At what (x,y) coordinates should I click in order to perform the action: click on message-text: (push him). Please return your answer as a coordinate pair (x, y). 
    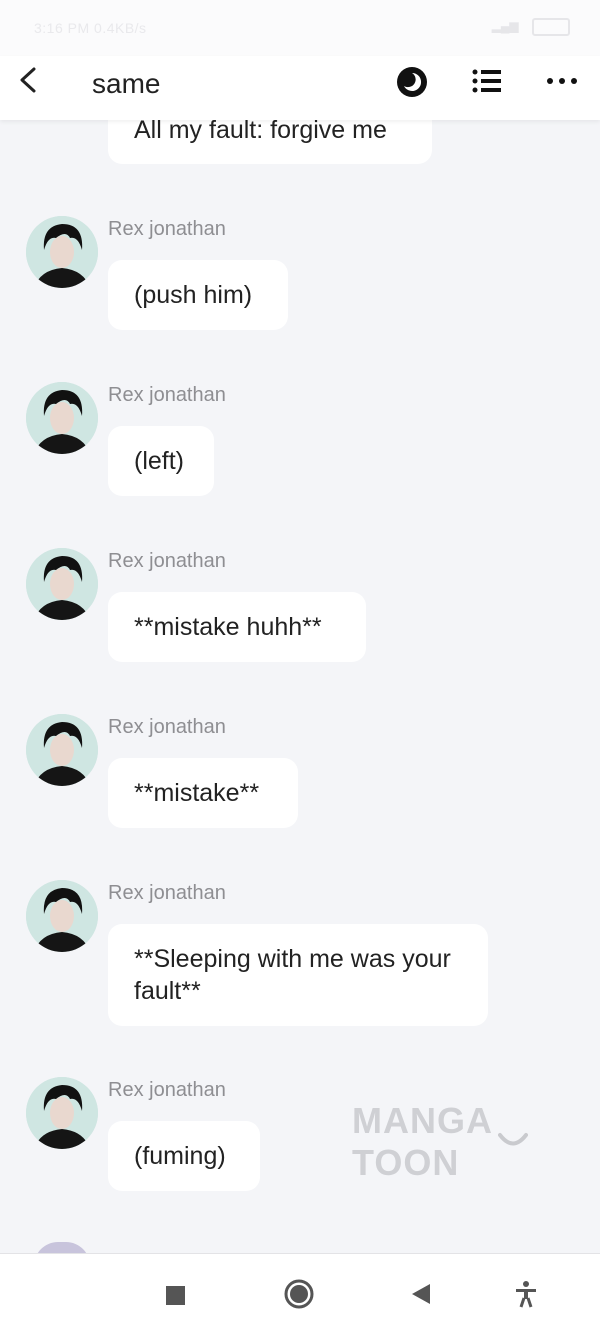
    Looking at the image, I should click on (193, 295).